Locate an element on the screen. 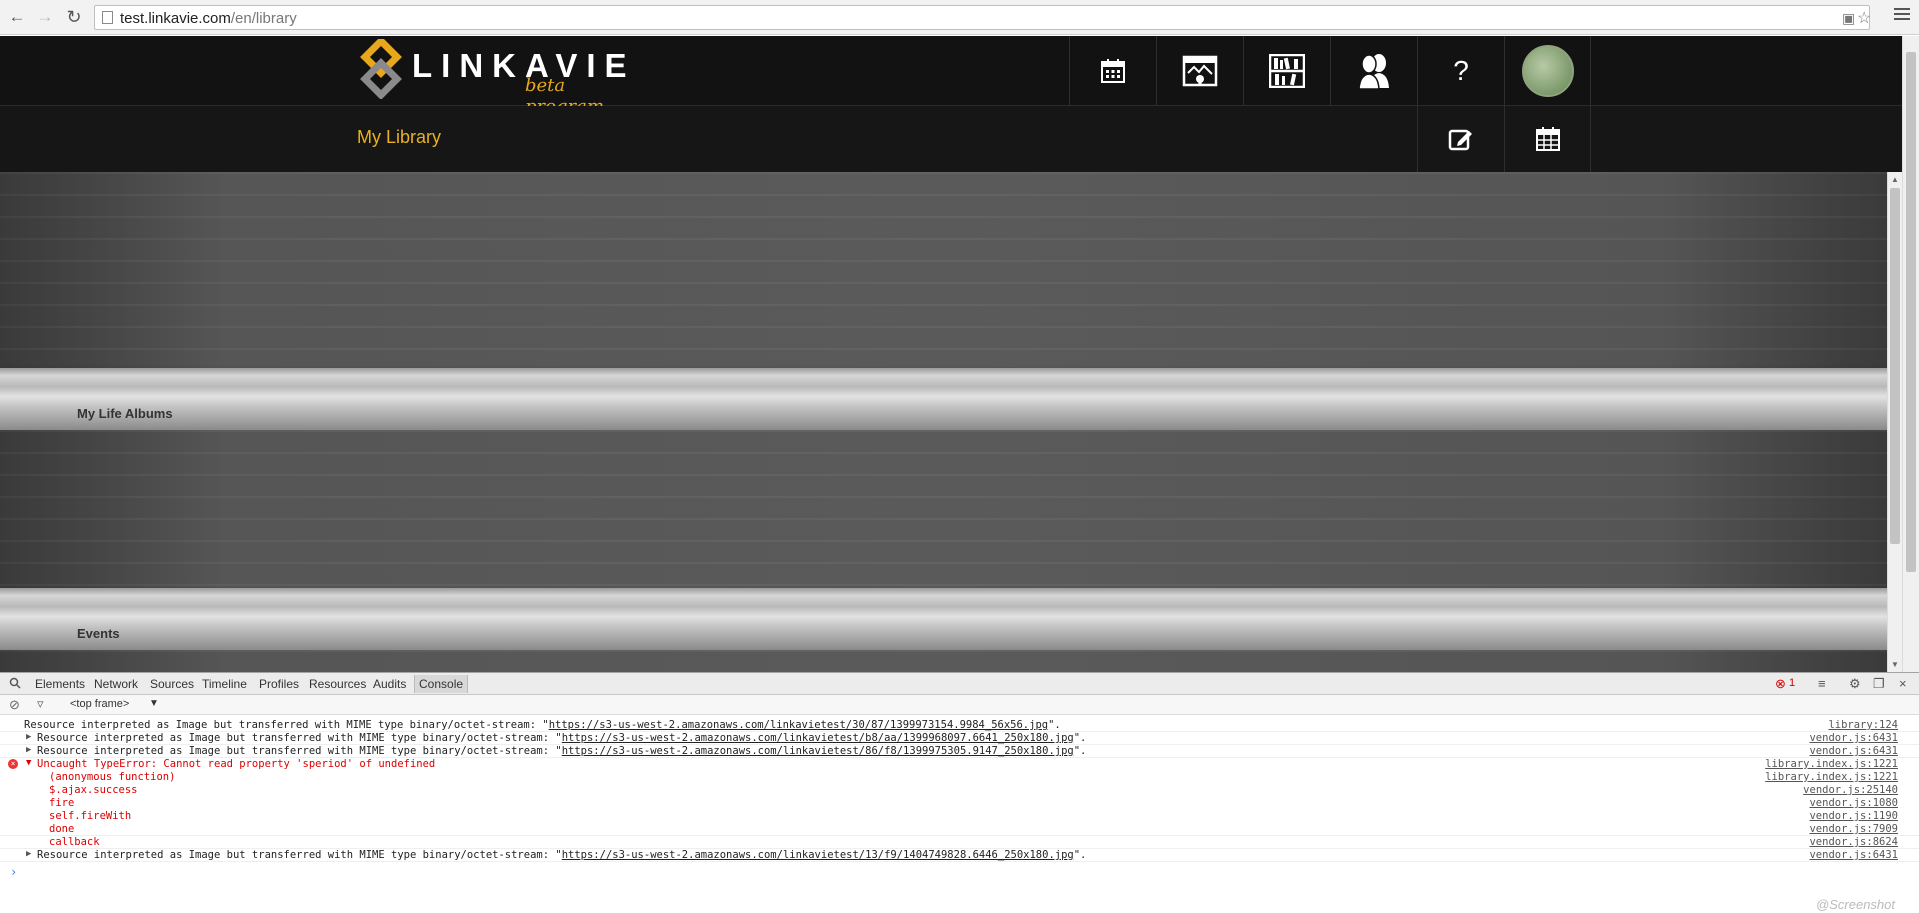 The height and width of the screenshot is (913, 1919). collapse-triangle-icon: ▼ is located at coordinates (28, 763).